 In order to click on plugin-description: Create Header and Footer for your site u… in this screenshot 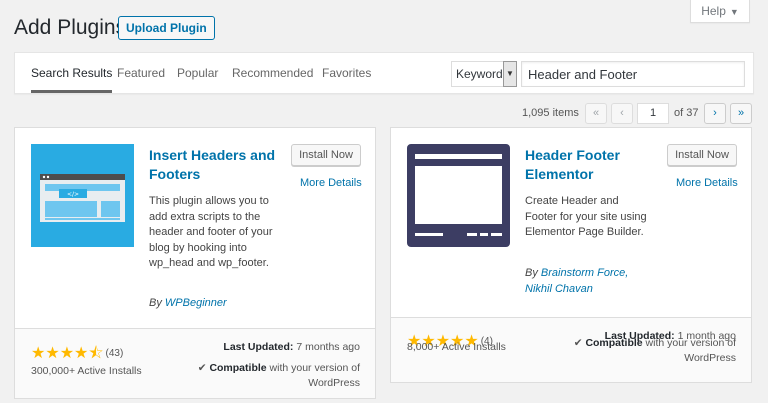, I will do `click(586, 216)`.